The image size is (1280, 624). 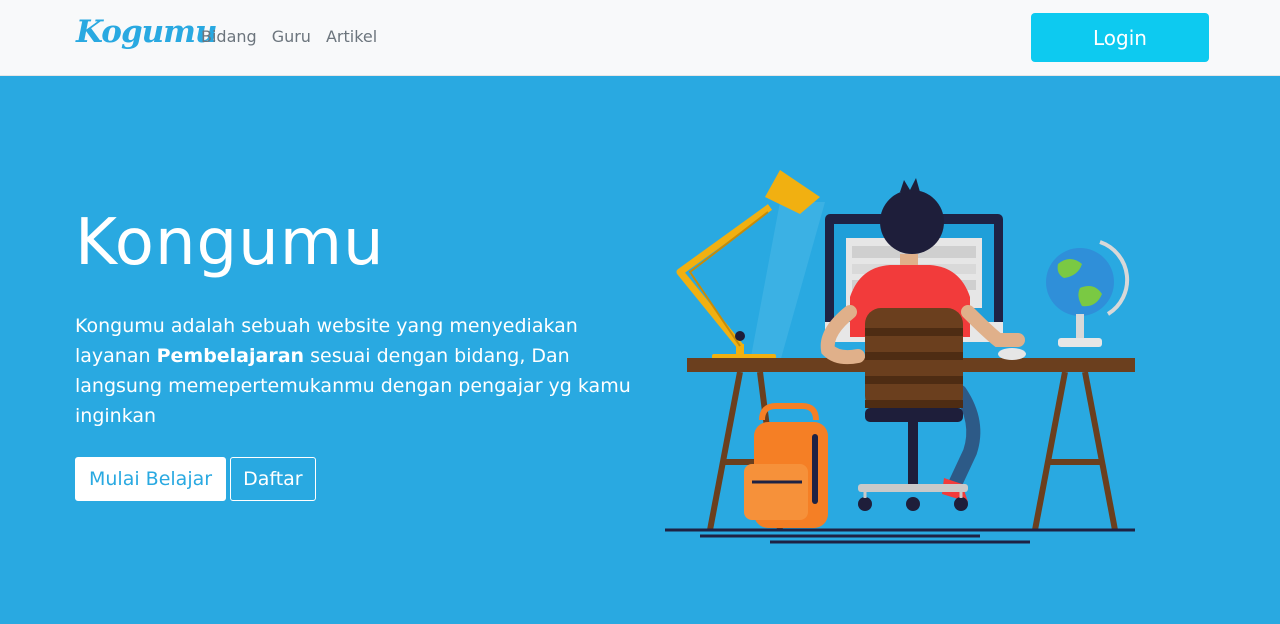 I want to click on floor-lines, so click(x=900, y=536).